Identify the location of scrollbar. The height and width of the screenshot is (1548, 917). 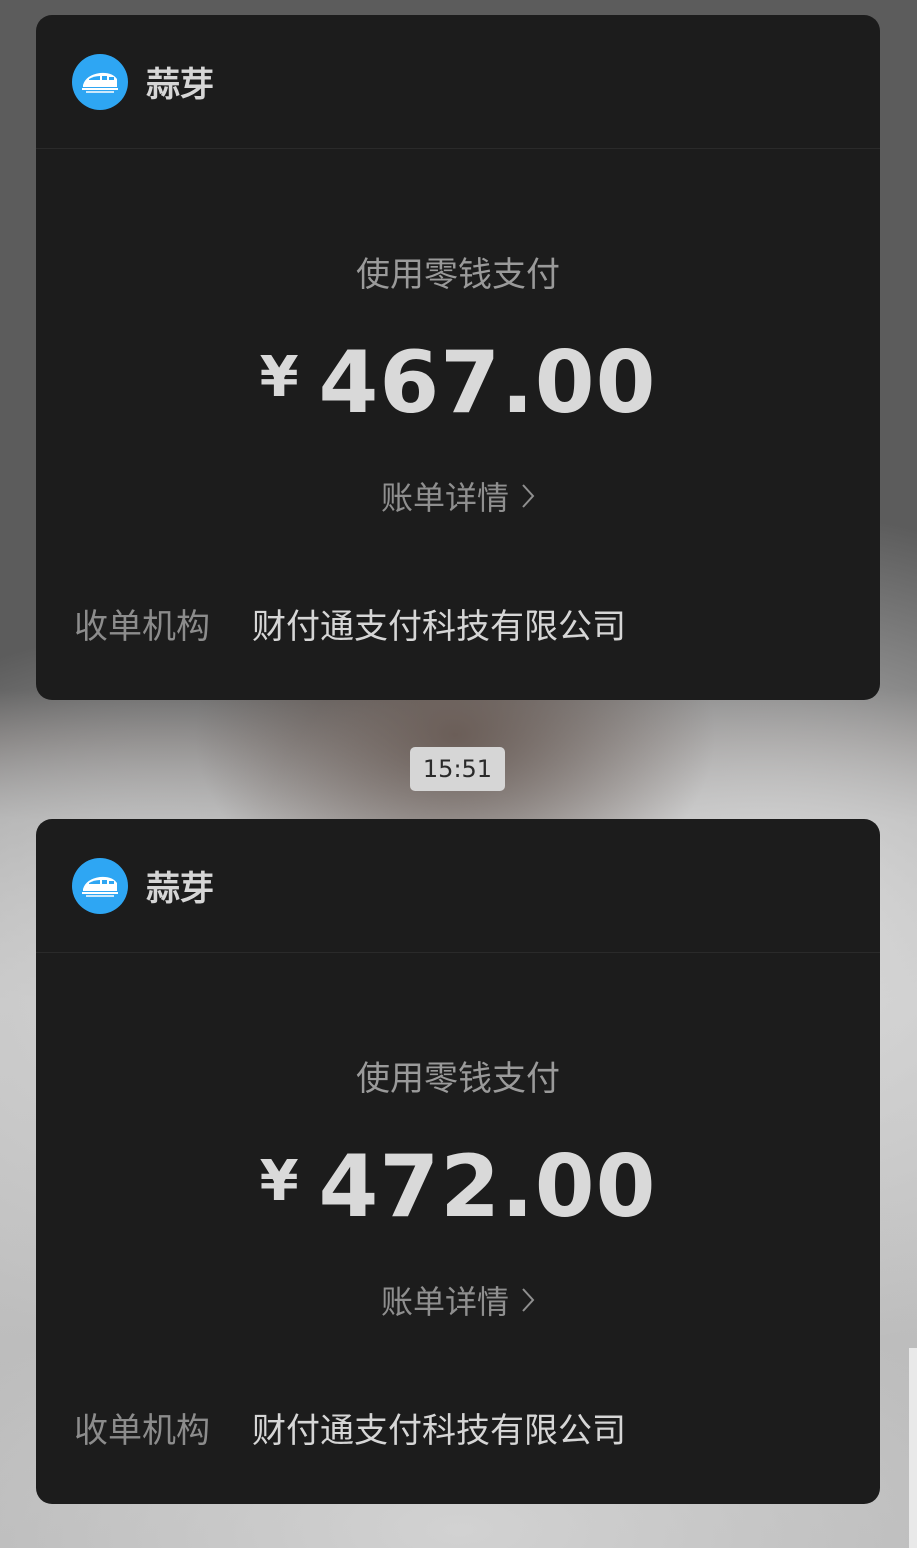
(913, 1448).